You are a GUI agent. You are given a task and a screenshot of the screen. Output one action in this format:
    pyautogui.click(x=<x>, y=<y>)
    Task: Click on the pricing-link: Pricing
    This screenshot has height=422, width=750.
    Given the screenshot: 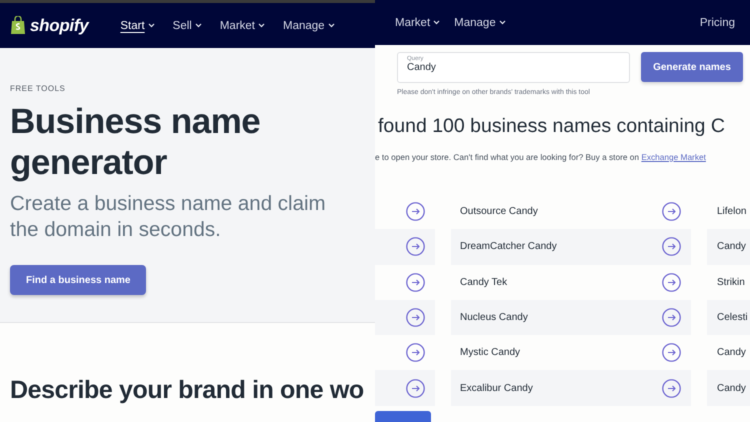 What is the action you would take?
    pyautogui.click(x=717, y=22)
    